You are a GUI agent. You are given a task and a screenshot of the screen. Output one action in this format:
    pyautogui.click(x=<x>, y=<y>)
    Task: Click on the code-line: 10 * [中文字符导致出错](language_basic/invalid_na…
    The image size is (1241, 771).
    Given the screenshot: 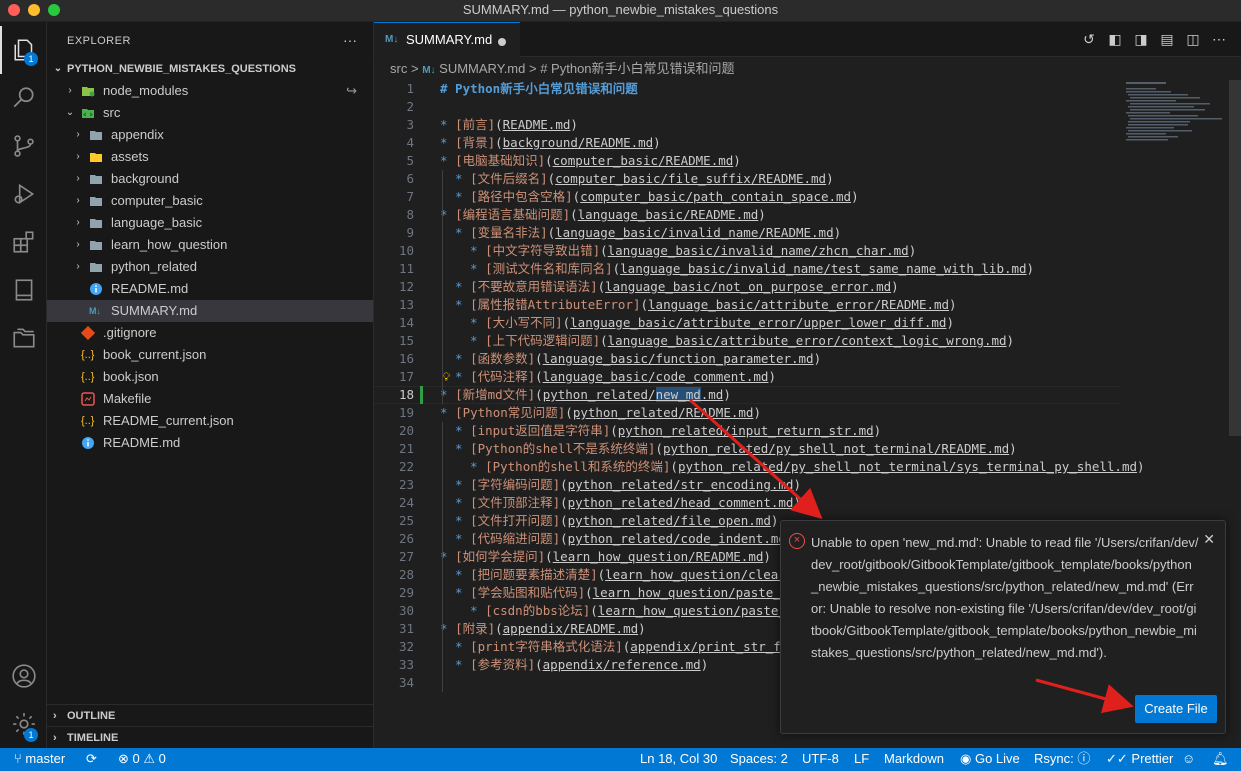 What is the action you would take?
    pyautogui.click(x=754, y=251)
    